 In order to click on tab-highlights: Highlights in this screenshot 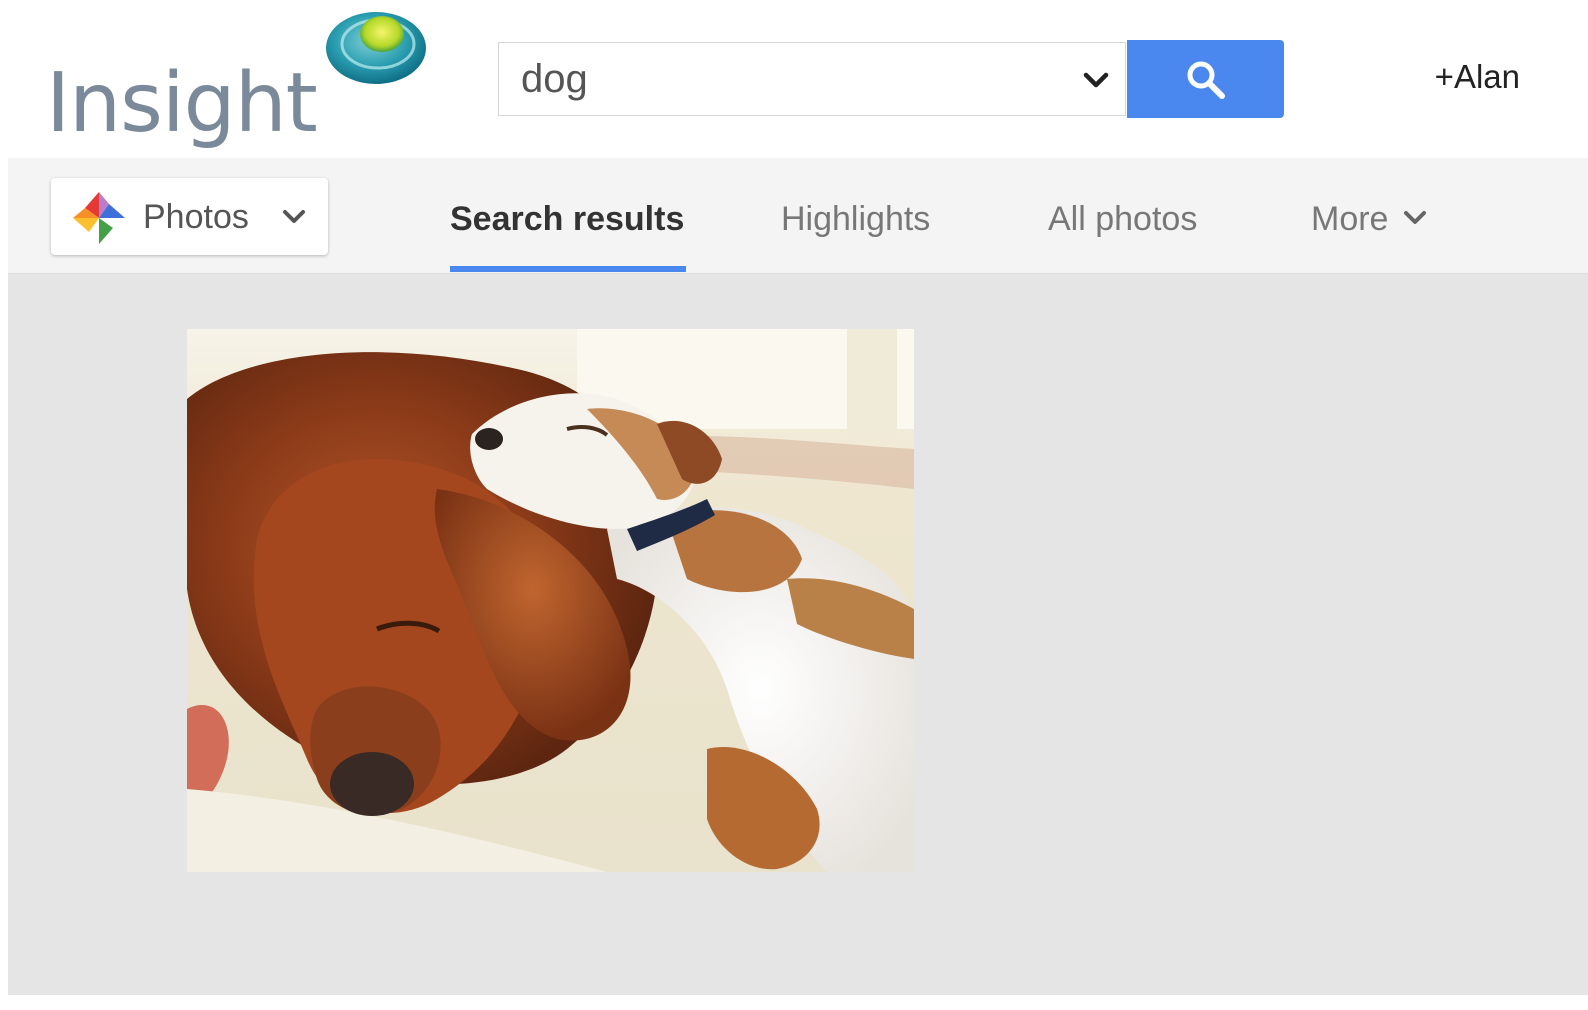, I will do `click(855, 219)`.